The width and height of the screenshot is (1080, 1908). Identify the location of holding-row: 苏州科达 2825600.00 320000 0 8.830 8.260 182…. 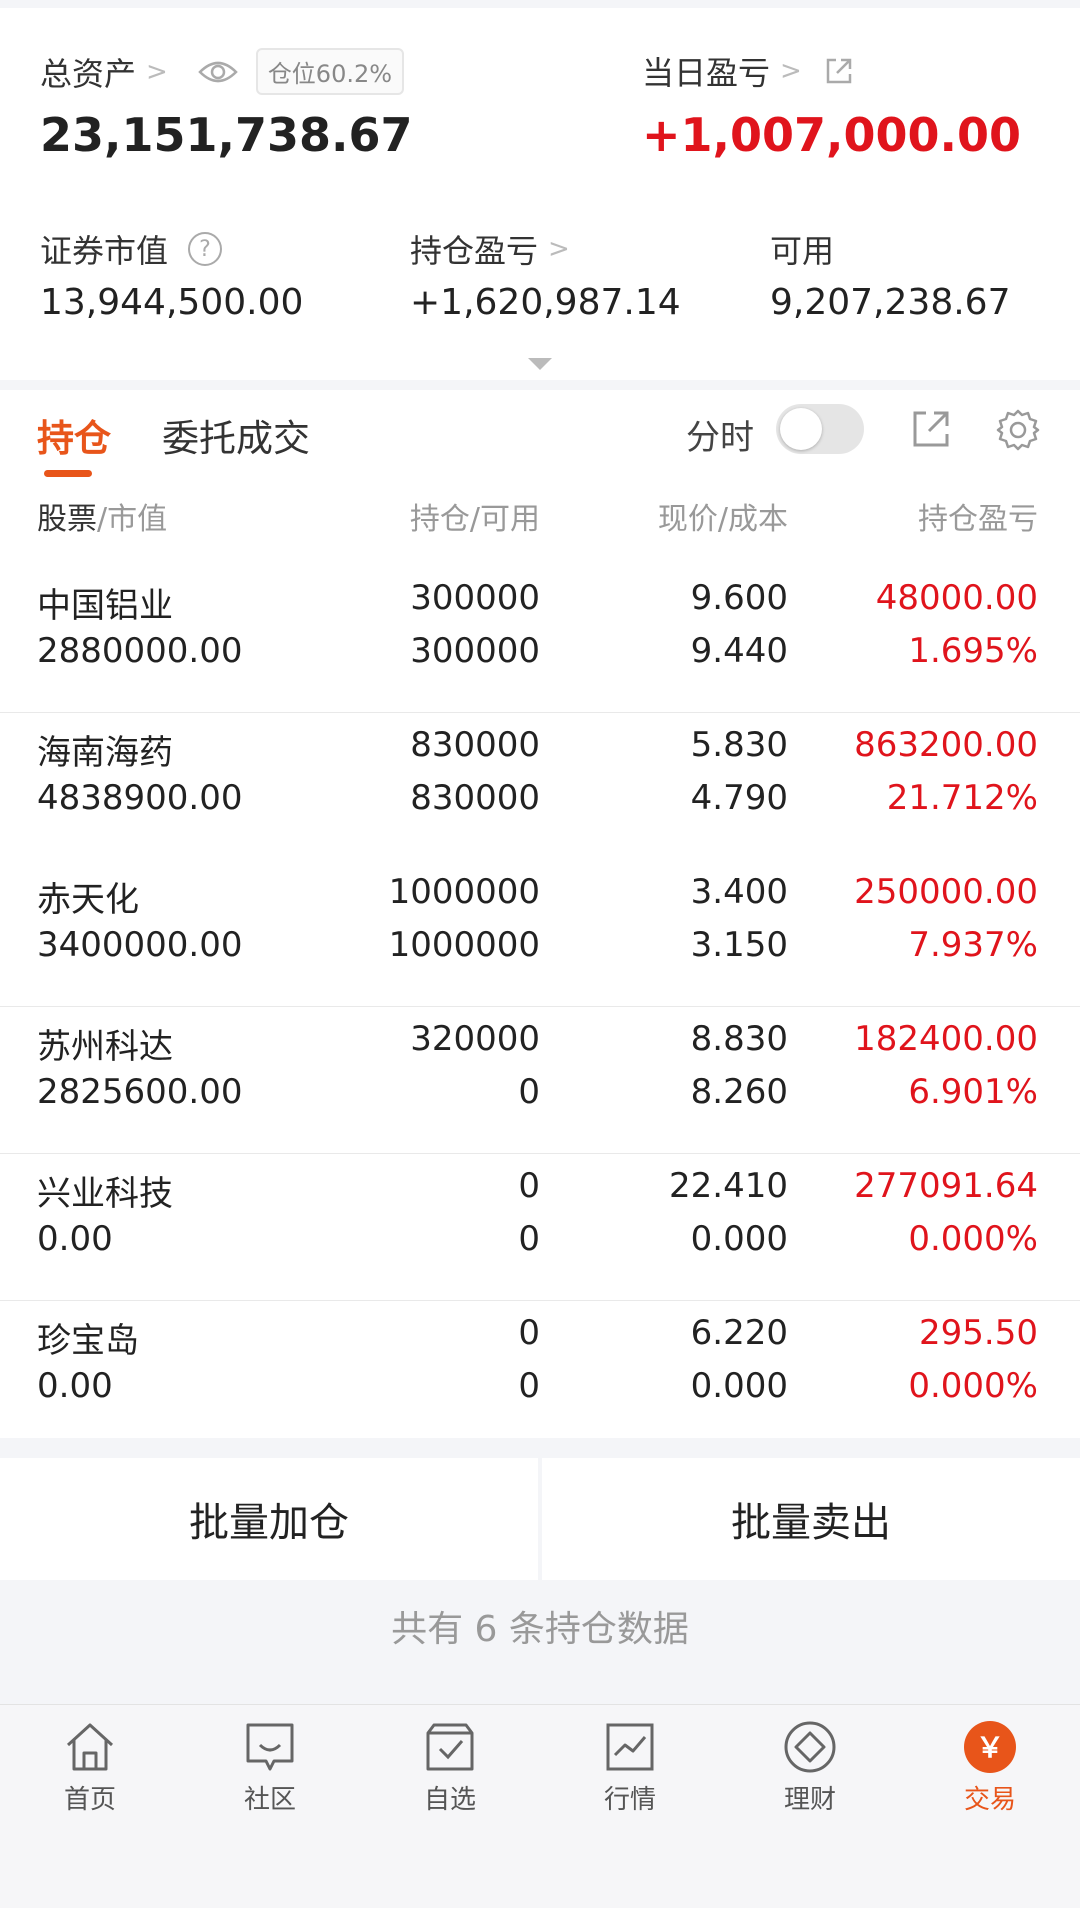
(540, 1080).